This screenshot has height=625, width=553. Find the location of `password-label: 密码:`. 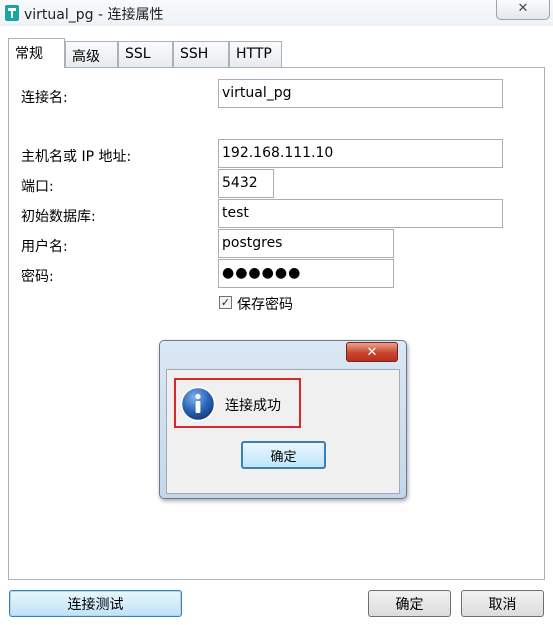

password-label: 密码: is located at coordinates (37, 277).